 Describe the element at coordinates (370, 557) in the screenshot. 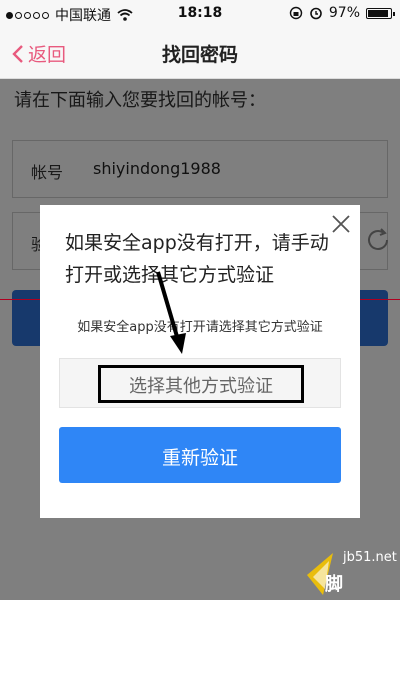

I see `watermark-site: jb51.net` at that location.